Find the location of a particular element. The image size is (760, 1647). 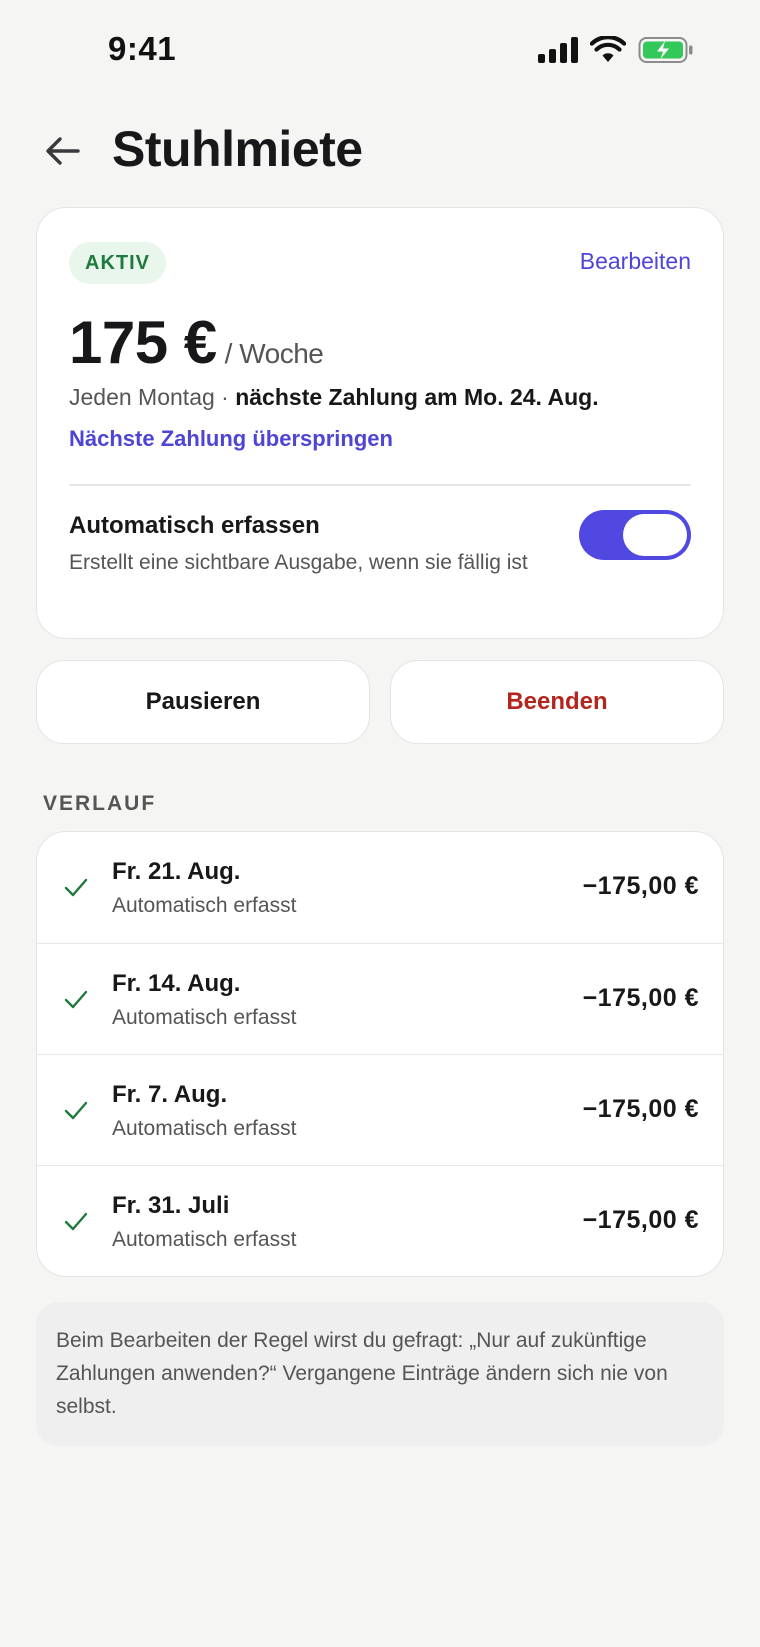

edit-button: Bearbeiten is located at coordinates (635, 261).